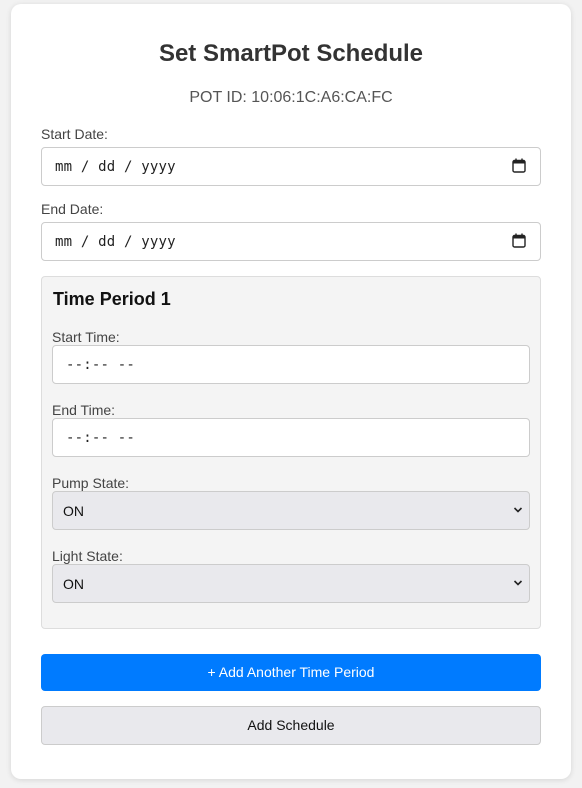  Describe the element at coordinates (91, 483) in the screenshot. I see `pump-state-label: Pump State:` at that location.